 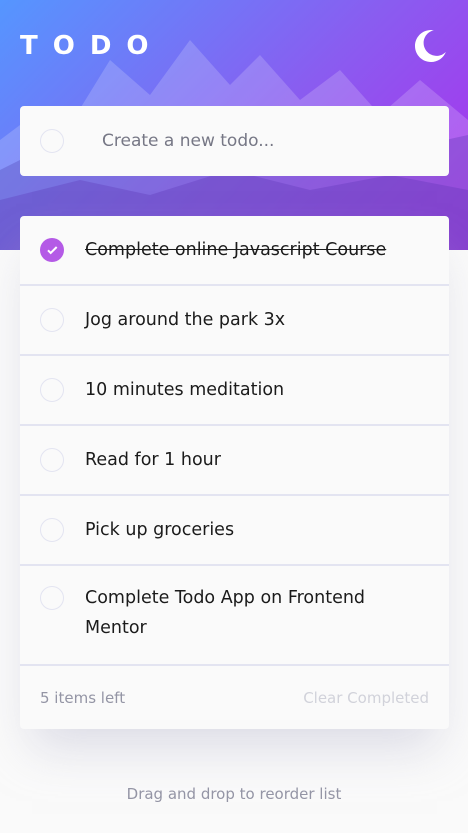 I want to click on todo-item: Jog around the park 3x, so click(x=234, y=321).